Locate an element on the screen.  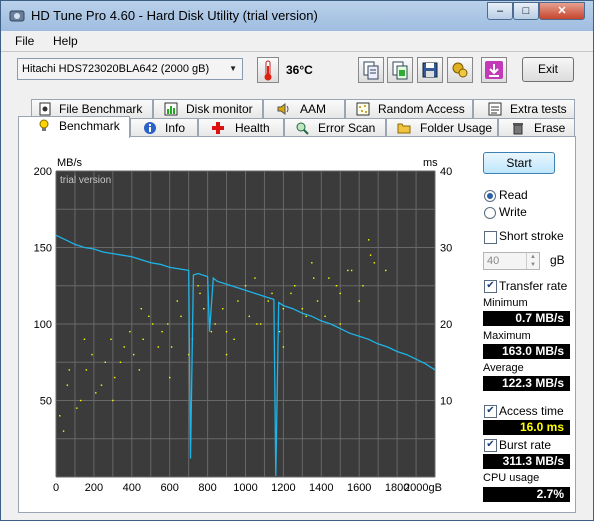
cpu-usage-value: 2.7% is located at coordinates (526, 494).